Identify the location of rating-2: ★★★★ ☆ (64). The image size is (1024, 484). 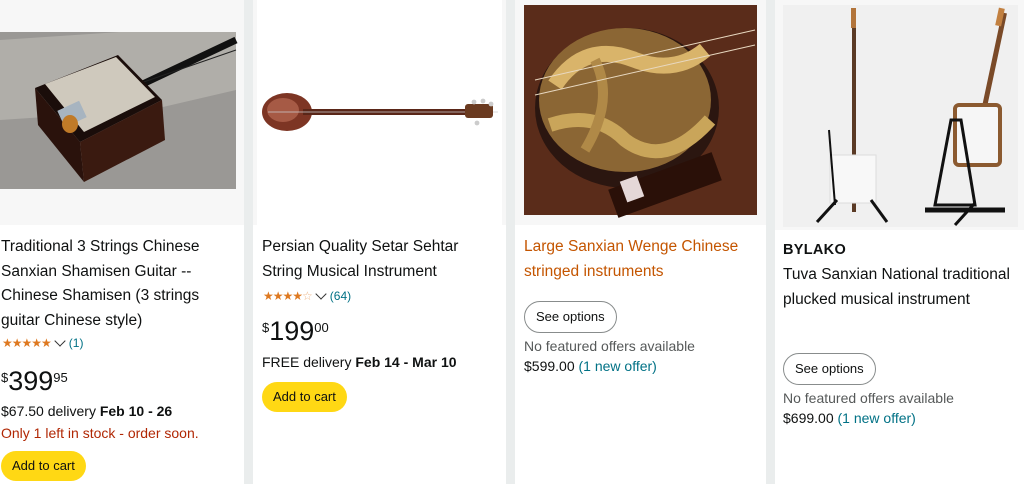
(307, 295).